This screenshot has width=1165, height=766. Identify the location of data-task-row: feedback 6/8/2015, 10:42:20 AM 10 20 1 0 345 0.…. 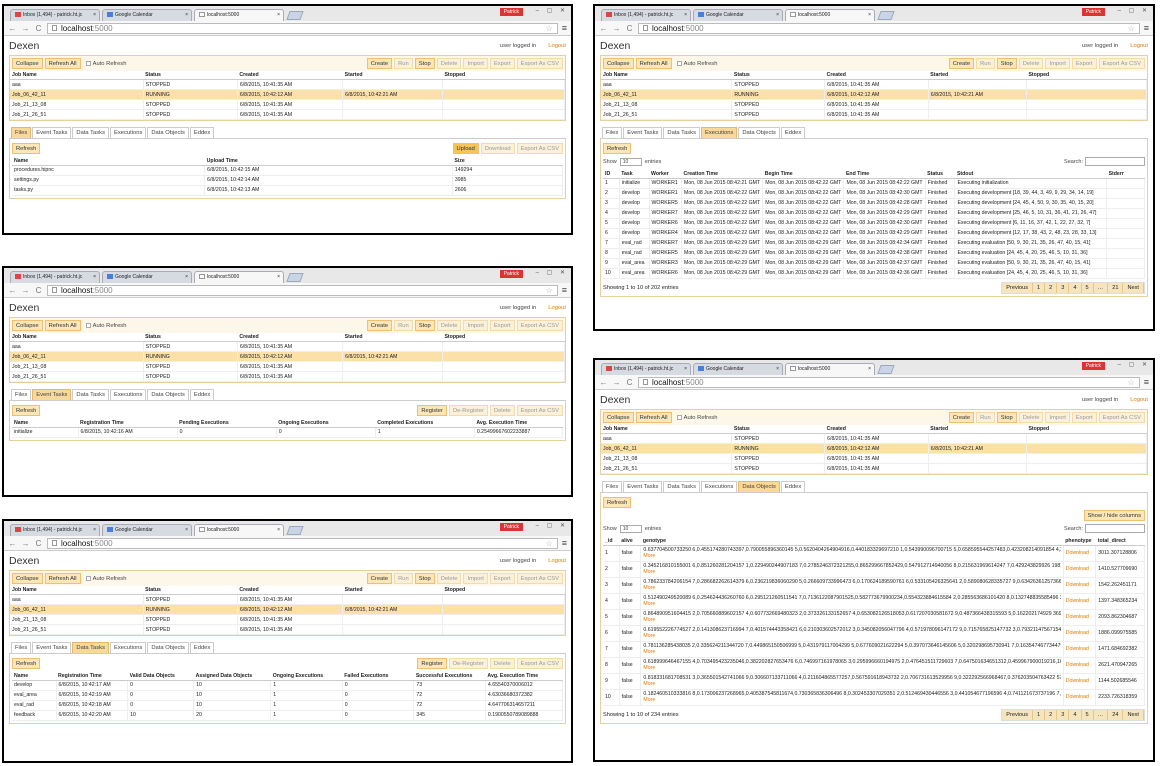
(288, 715).